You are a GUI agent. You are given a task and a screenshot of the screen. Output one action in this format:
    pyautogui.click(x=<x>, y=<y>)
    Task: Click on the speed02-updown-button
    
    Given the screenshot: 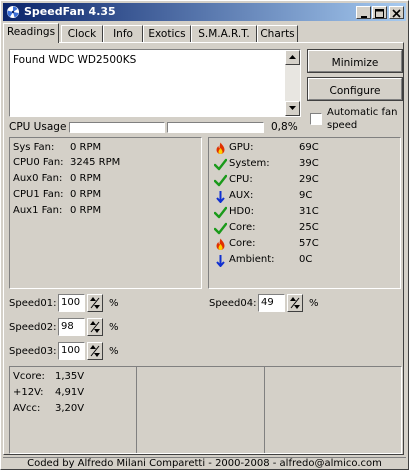 What is the action you would take?
    pyautogui.click(x=95, y=327)
    